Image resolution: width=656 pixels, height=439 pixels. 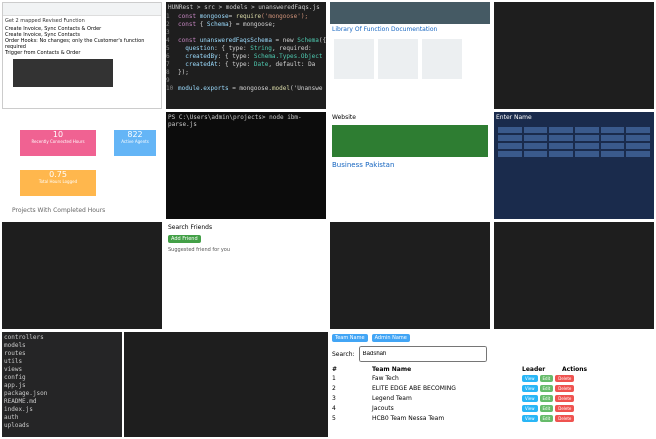 I want to click on file-tree-item: controllers, so click(x=62, y=338).